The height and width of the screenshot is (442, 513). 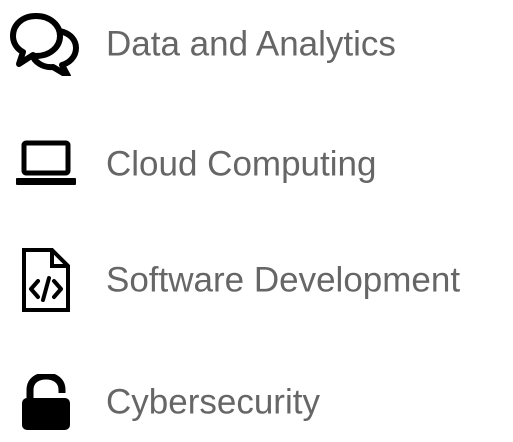 What do you see at coordinates (46, 44) in the screenshot?
I see `chat-bubbles-icon` at bounding box center [46, 44].